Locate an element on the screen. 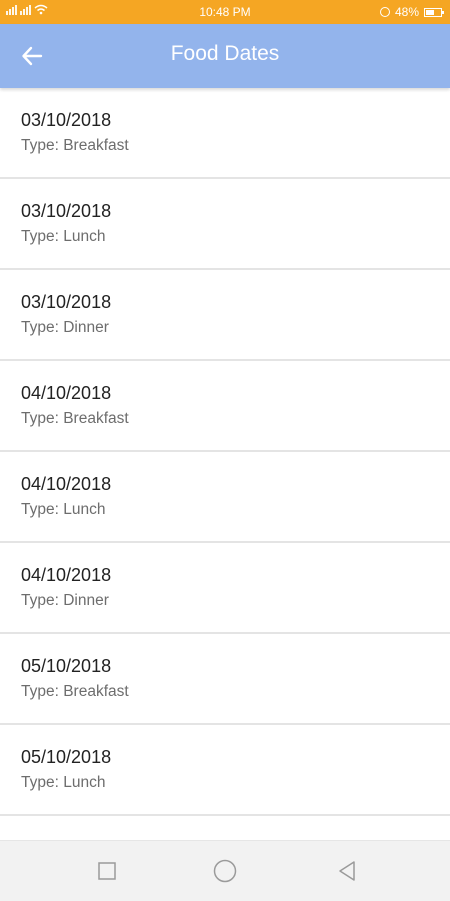  list-item: 03/10/2018 Type: Breakfast is located at coordinates (225, 133).